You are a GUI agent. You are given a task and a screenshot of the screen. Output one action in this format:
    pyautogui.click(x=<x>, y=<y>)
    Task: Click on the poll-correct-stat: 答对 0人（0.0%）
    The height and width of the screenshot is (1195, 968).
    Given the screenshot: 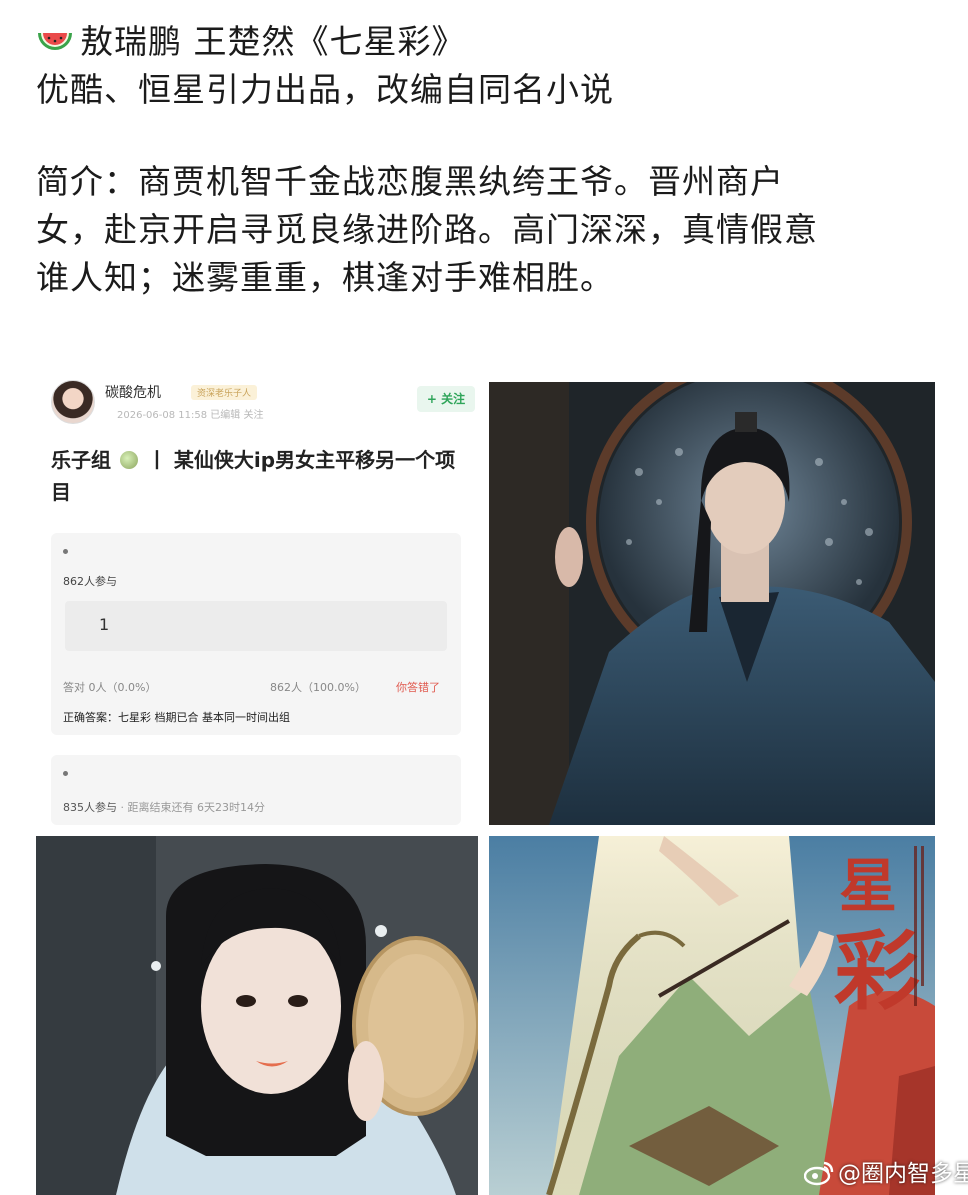 What is the action you would take?
    pyautogui.click(x=110, y=687)
    